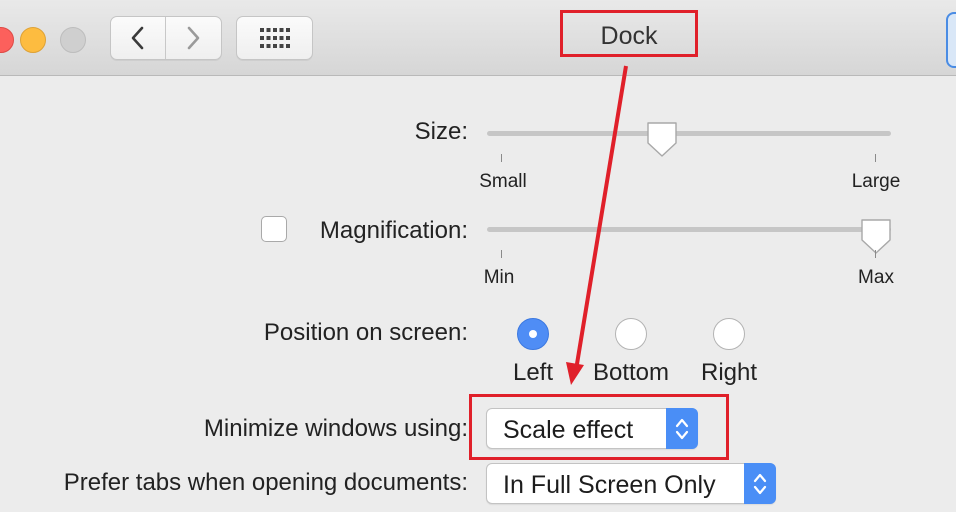 The width and height of the screenshot is (956, 512). I want to click on magnification-max-tick, so click(875, 254).